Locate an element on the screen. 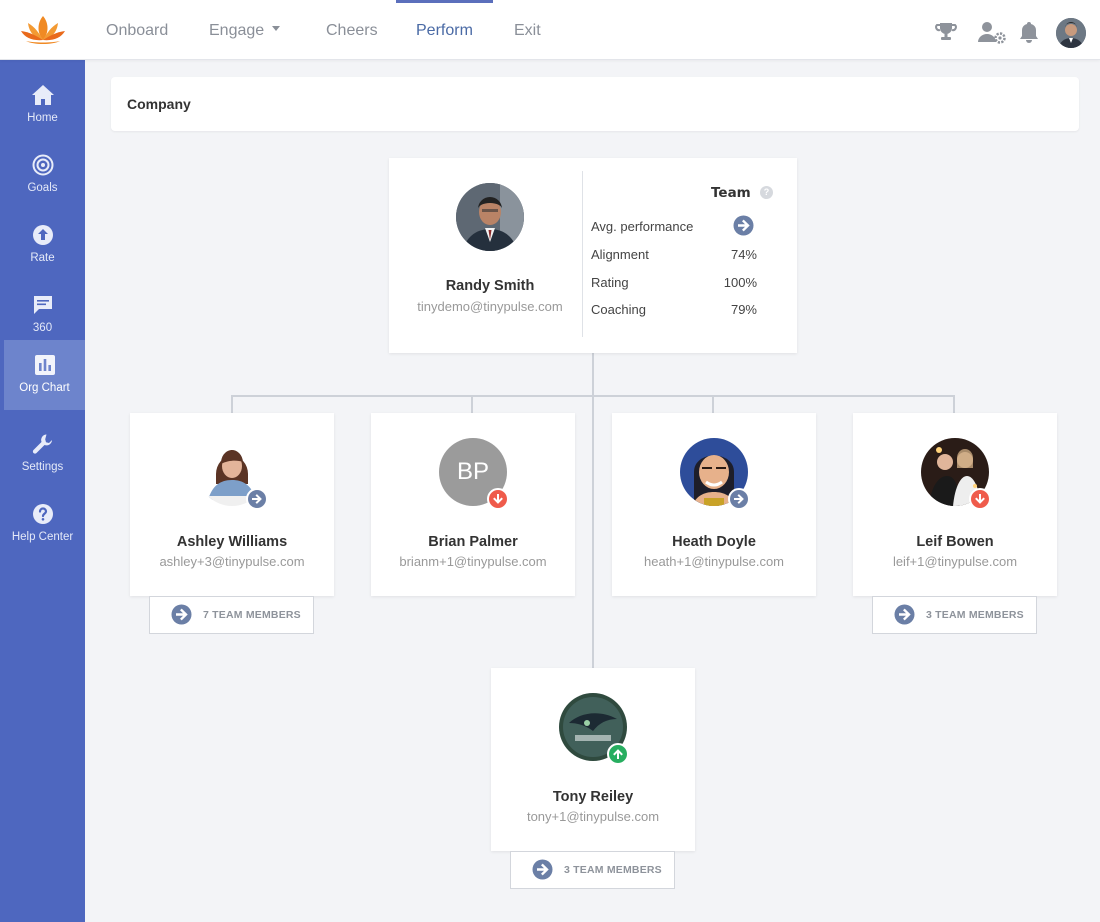 This screenshot has width=1100, height=922. employee-name: Heath Doyle is located at coordinates (714, 542).